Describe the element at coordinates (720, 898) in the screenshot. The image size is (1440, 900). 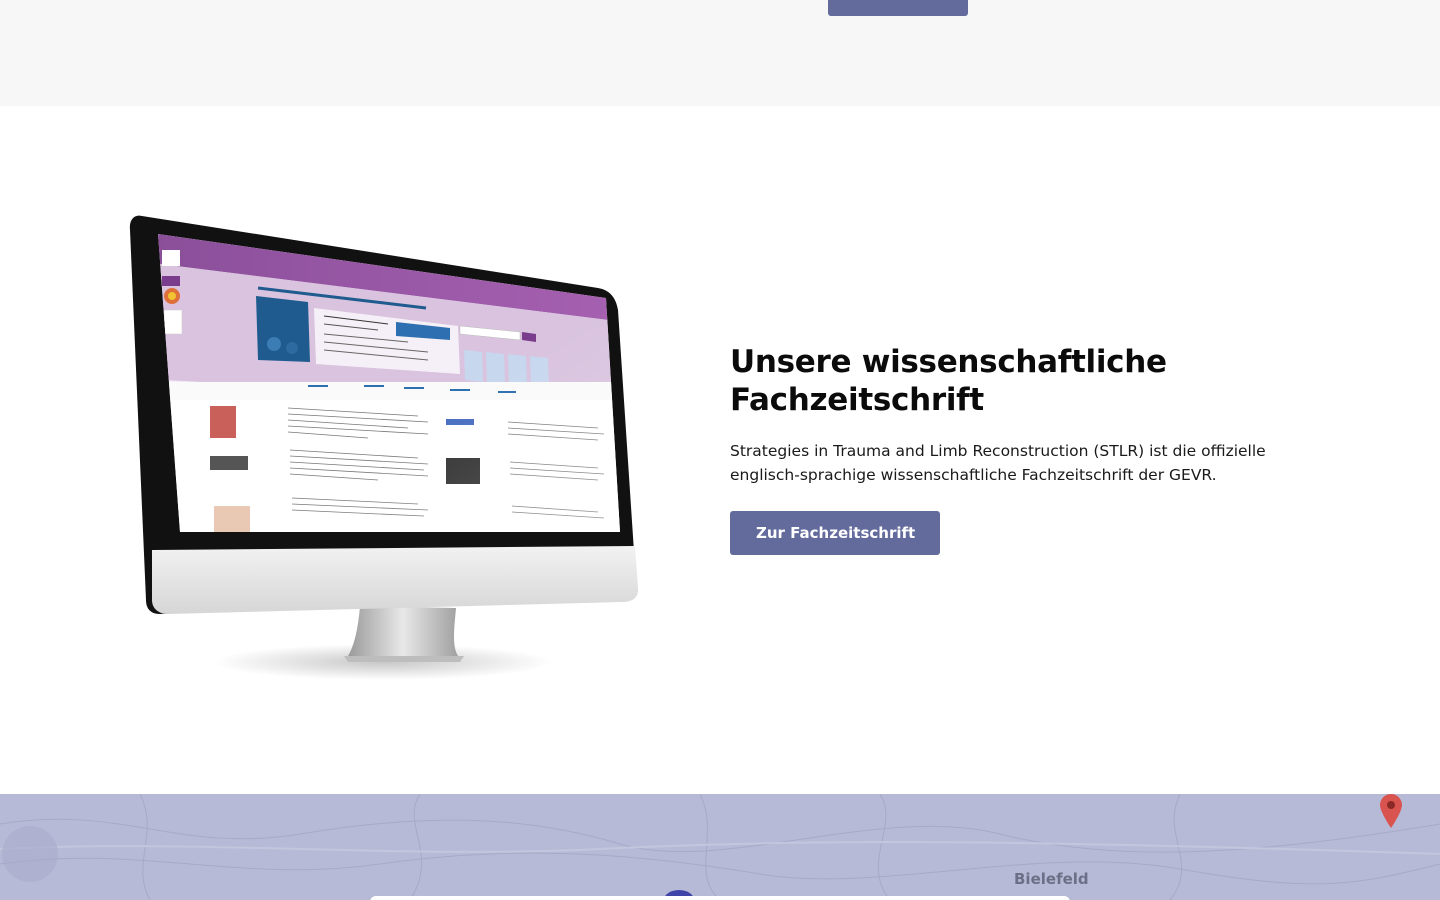
I see `map-info-card` at that location.